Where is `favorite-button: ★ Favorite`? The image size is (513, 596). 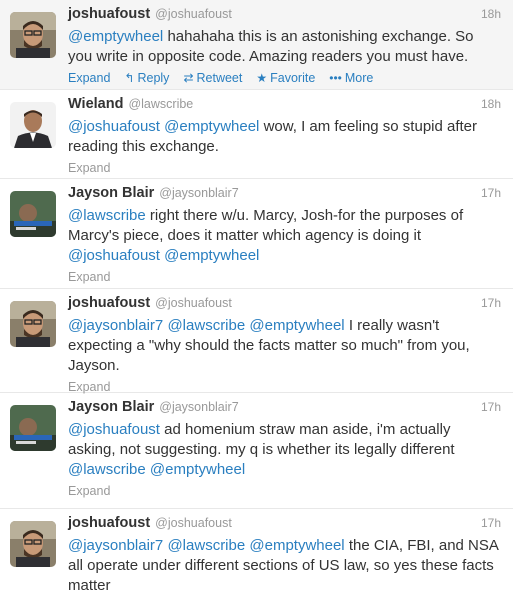 favorite-button: ★ Favorite is located at coordinates (285, 78).